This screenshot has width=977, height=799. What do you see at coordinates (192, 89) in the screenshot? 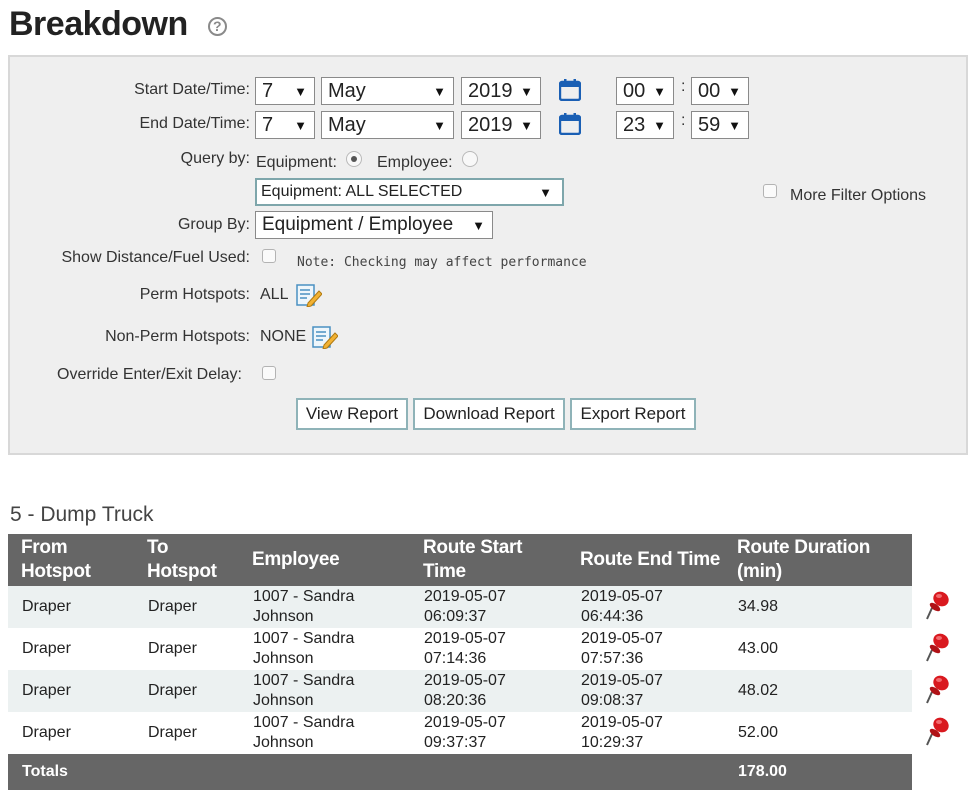
I see `start-datetime-label: Start Date/Time:` at bounding box center [192, 89].